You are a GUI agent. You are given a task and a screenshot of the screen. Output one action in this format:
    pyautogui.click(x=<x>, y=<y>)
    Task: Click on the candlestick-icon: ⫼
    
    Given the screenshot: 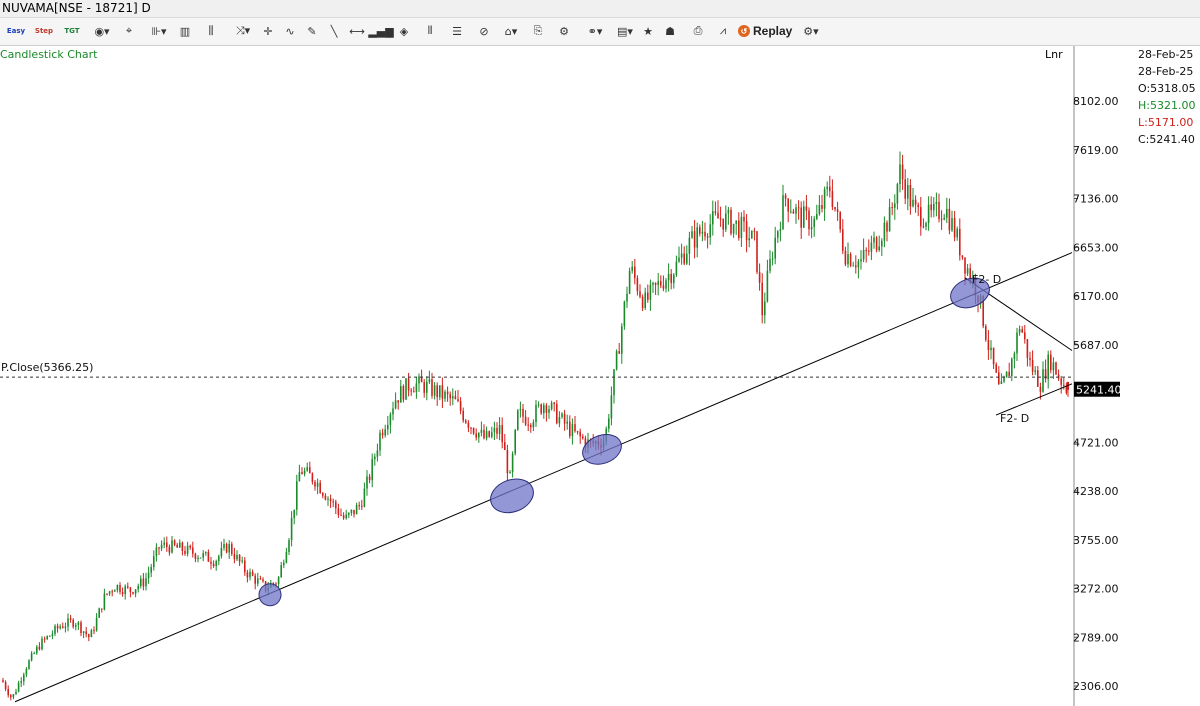 What is the action you would take?
    pyautogui.click(x=211, y=31)
    